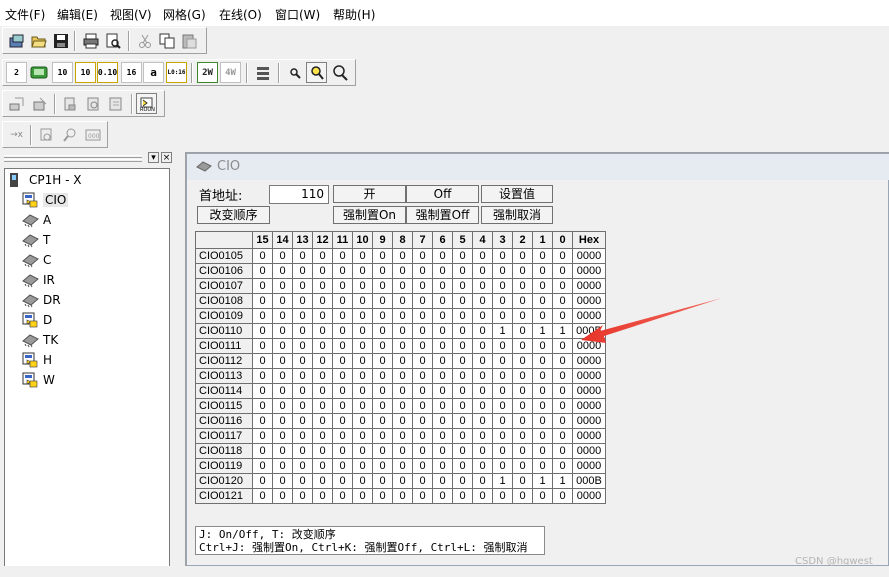 The height and width of the screenshot is (577, 889). What do you see at coordinates (176, 72) in the screenshot?
I see `floating-icon: L0:16` at bounding box center [176, 72].